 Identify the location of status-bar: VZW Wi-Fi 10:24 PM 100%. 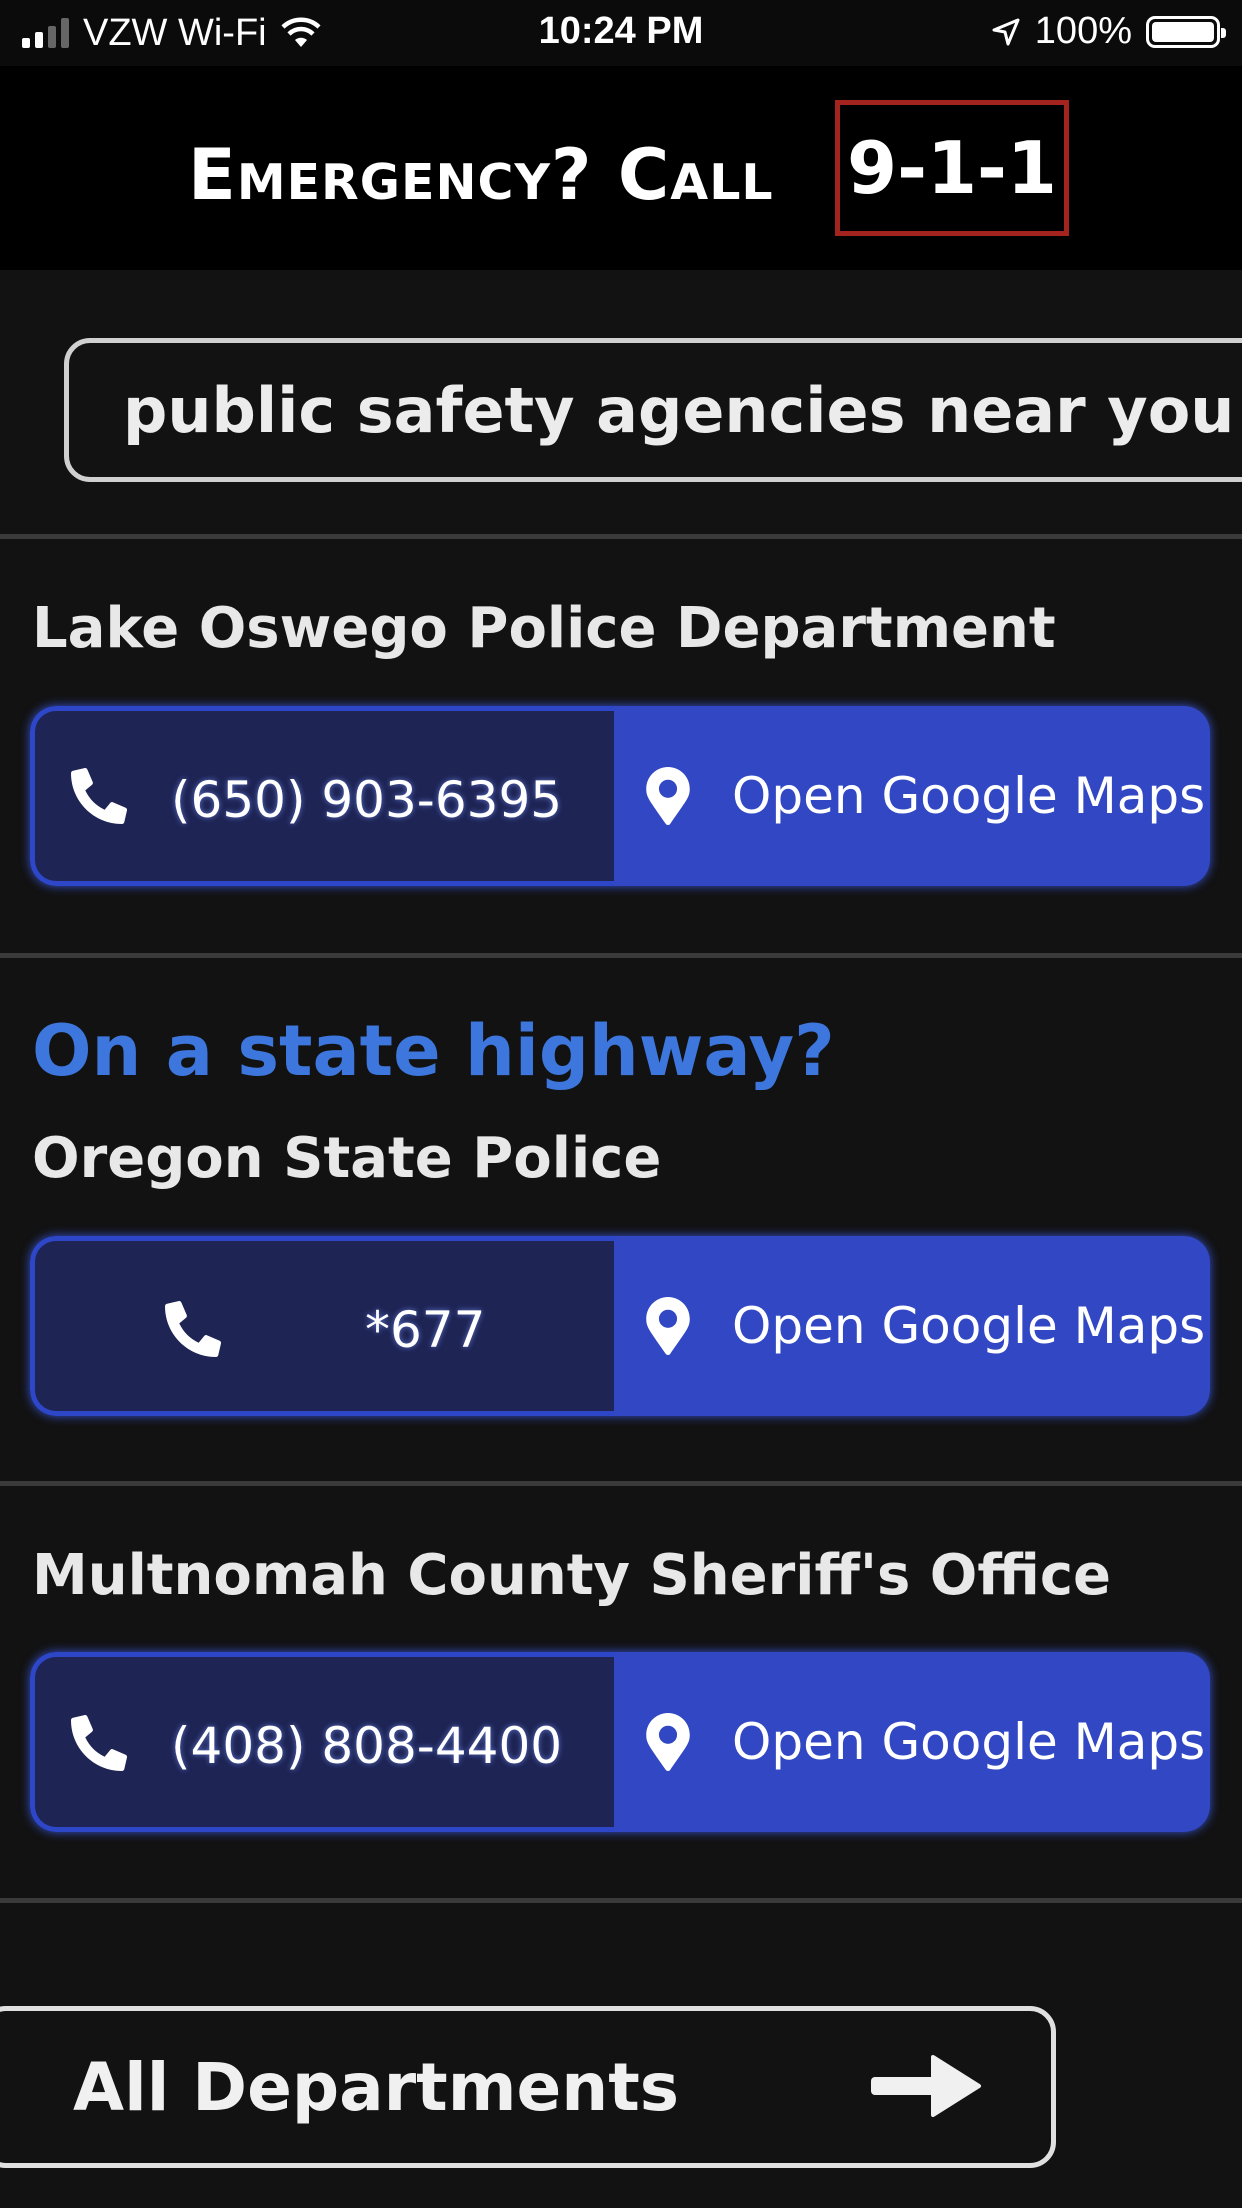
(621, 33).